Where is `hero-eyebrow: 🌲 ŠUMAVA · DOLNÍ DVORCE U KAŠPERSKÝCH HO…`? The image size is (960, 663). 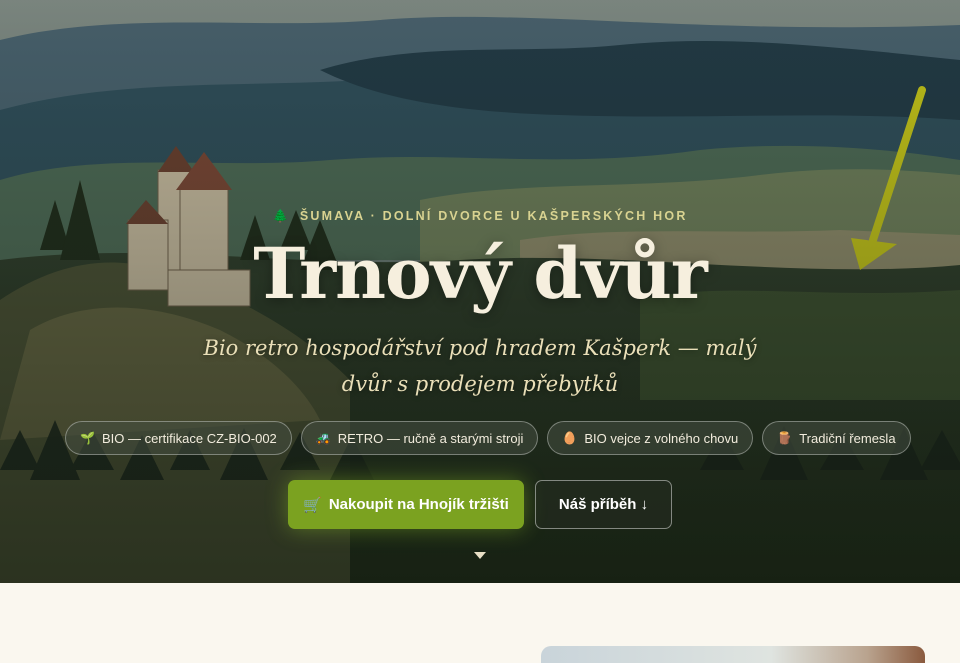 hero-eyebrow: 🌲 ŠUMAVA · DOLNÍ DVORCE U KAŠPERSKÝCH HO… is located at coordinates (480, 216).